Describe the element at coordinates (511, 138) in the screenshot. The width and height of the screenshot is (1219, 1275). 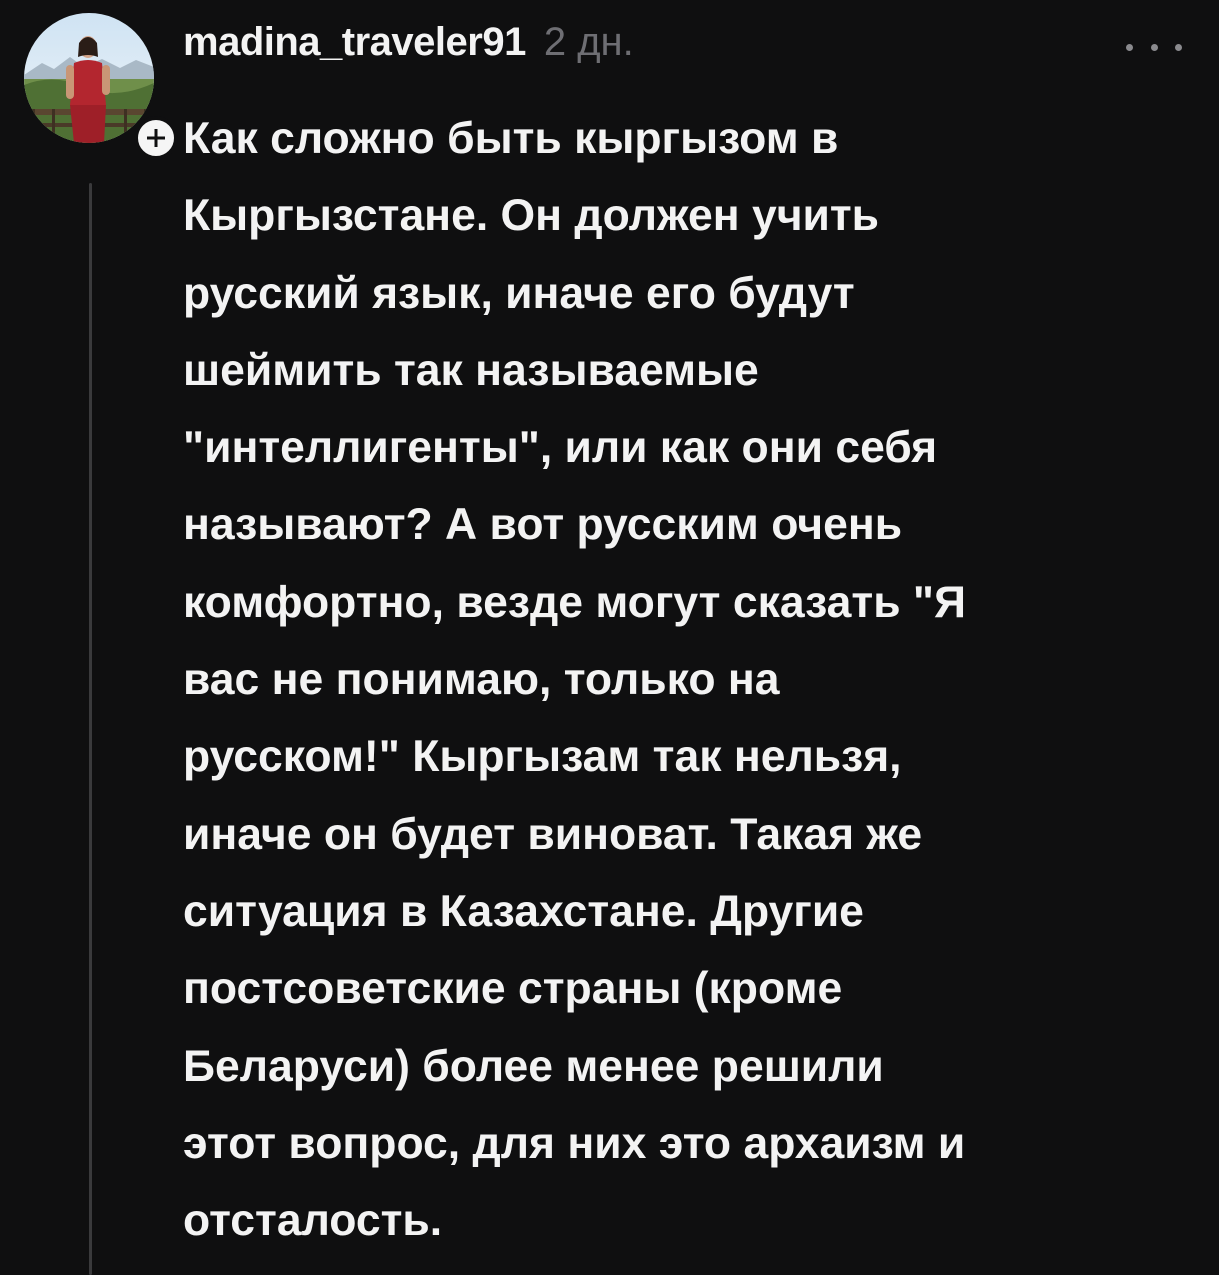
I see `comment-text-line: Как сложно быть кыргызом в` at that location.